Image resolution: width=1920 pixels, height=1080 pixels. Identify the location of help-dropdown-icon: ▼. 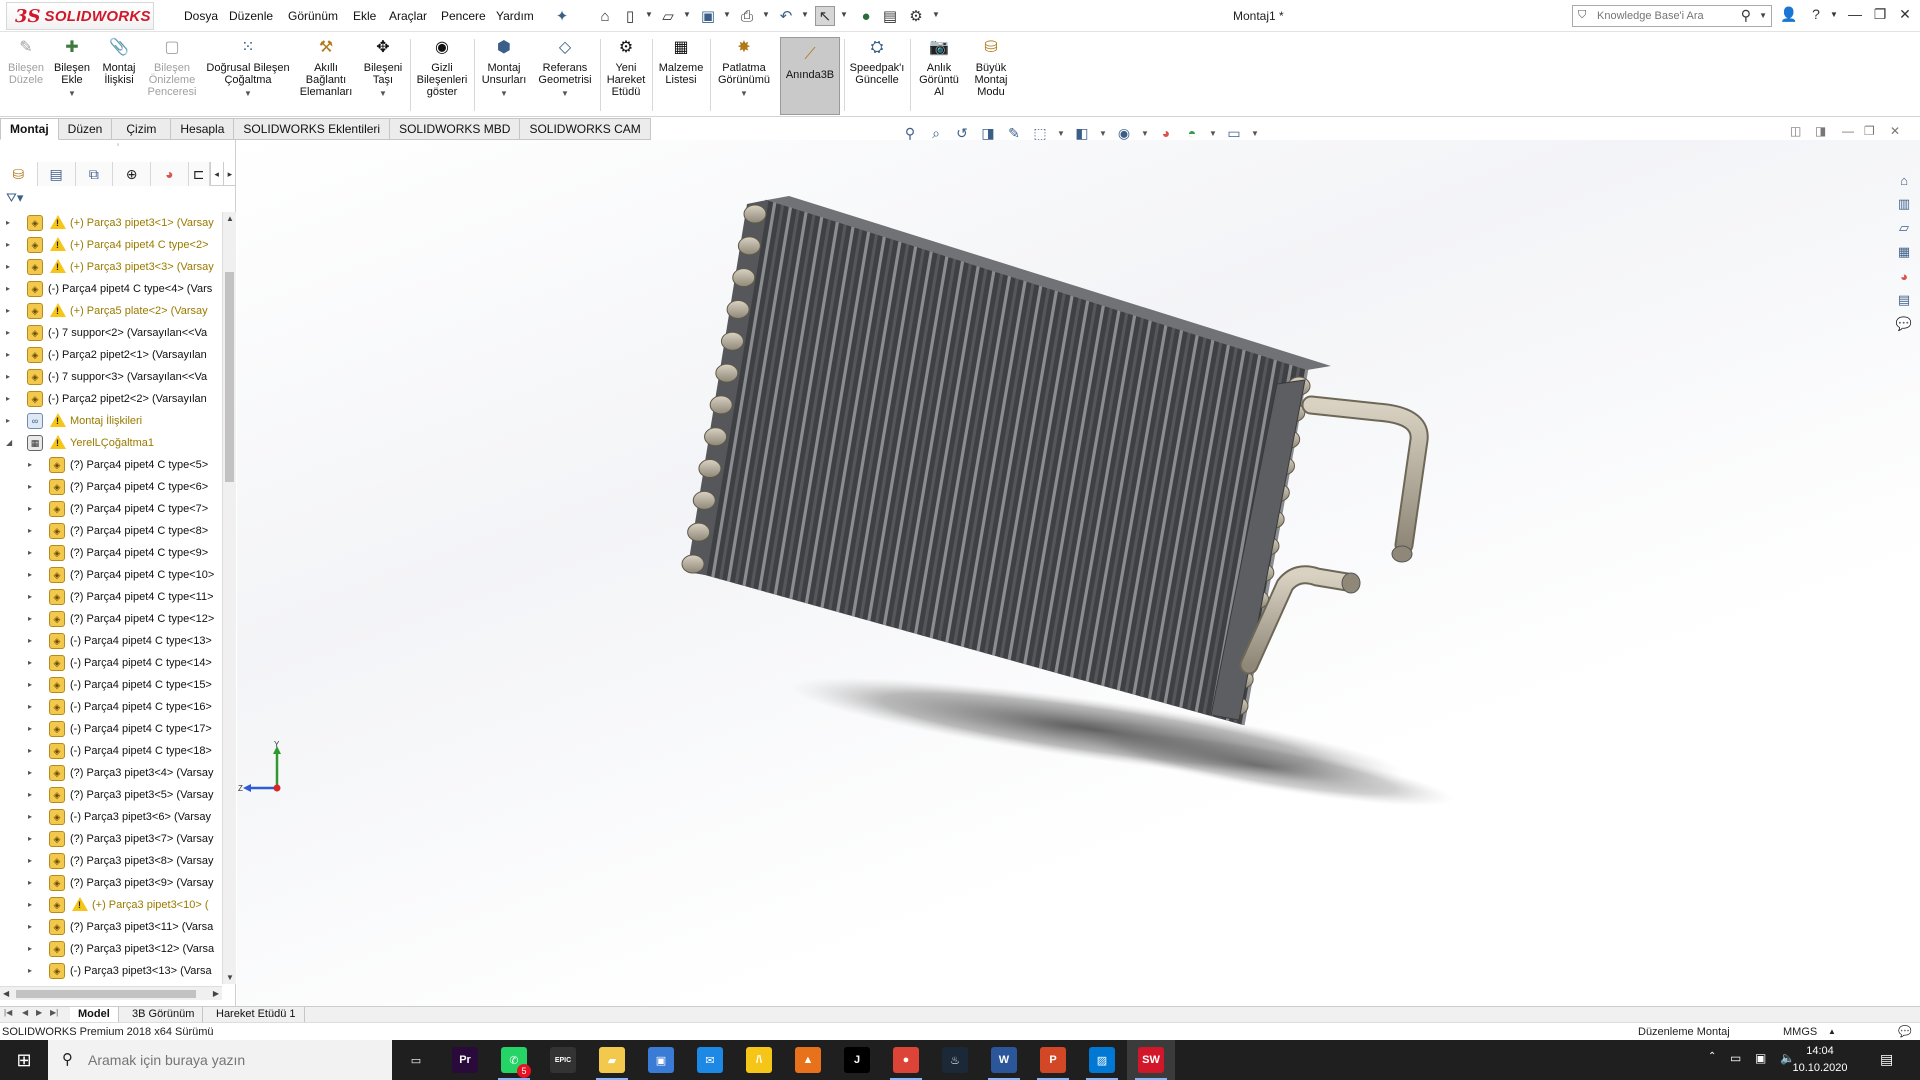
(1834, 14).